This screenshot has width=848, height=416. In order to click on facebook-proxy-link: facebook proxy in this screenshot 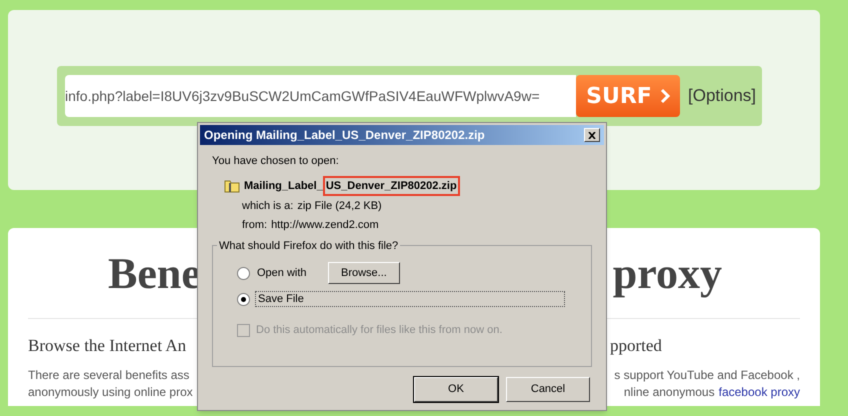, I will do `click(759, 392)`.